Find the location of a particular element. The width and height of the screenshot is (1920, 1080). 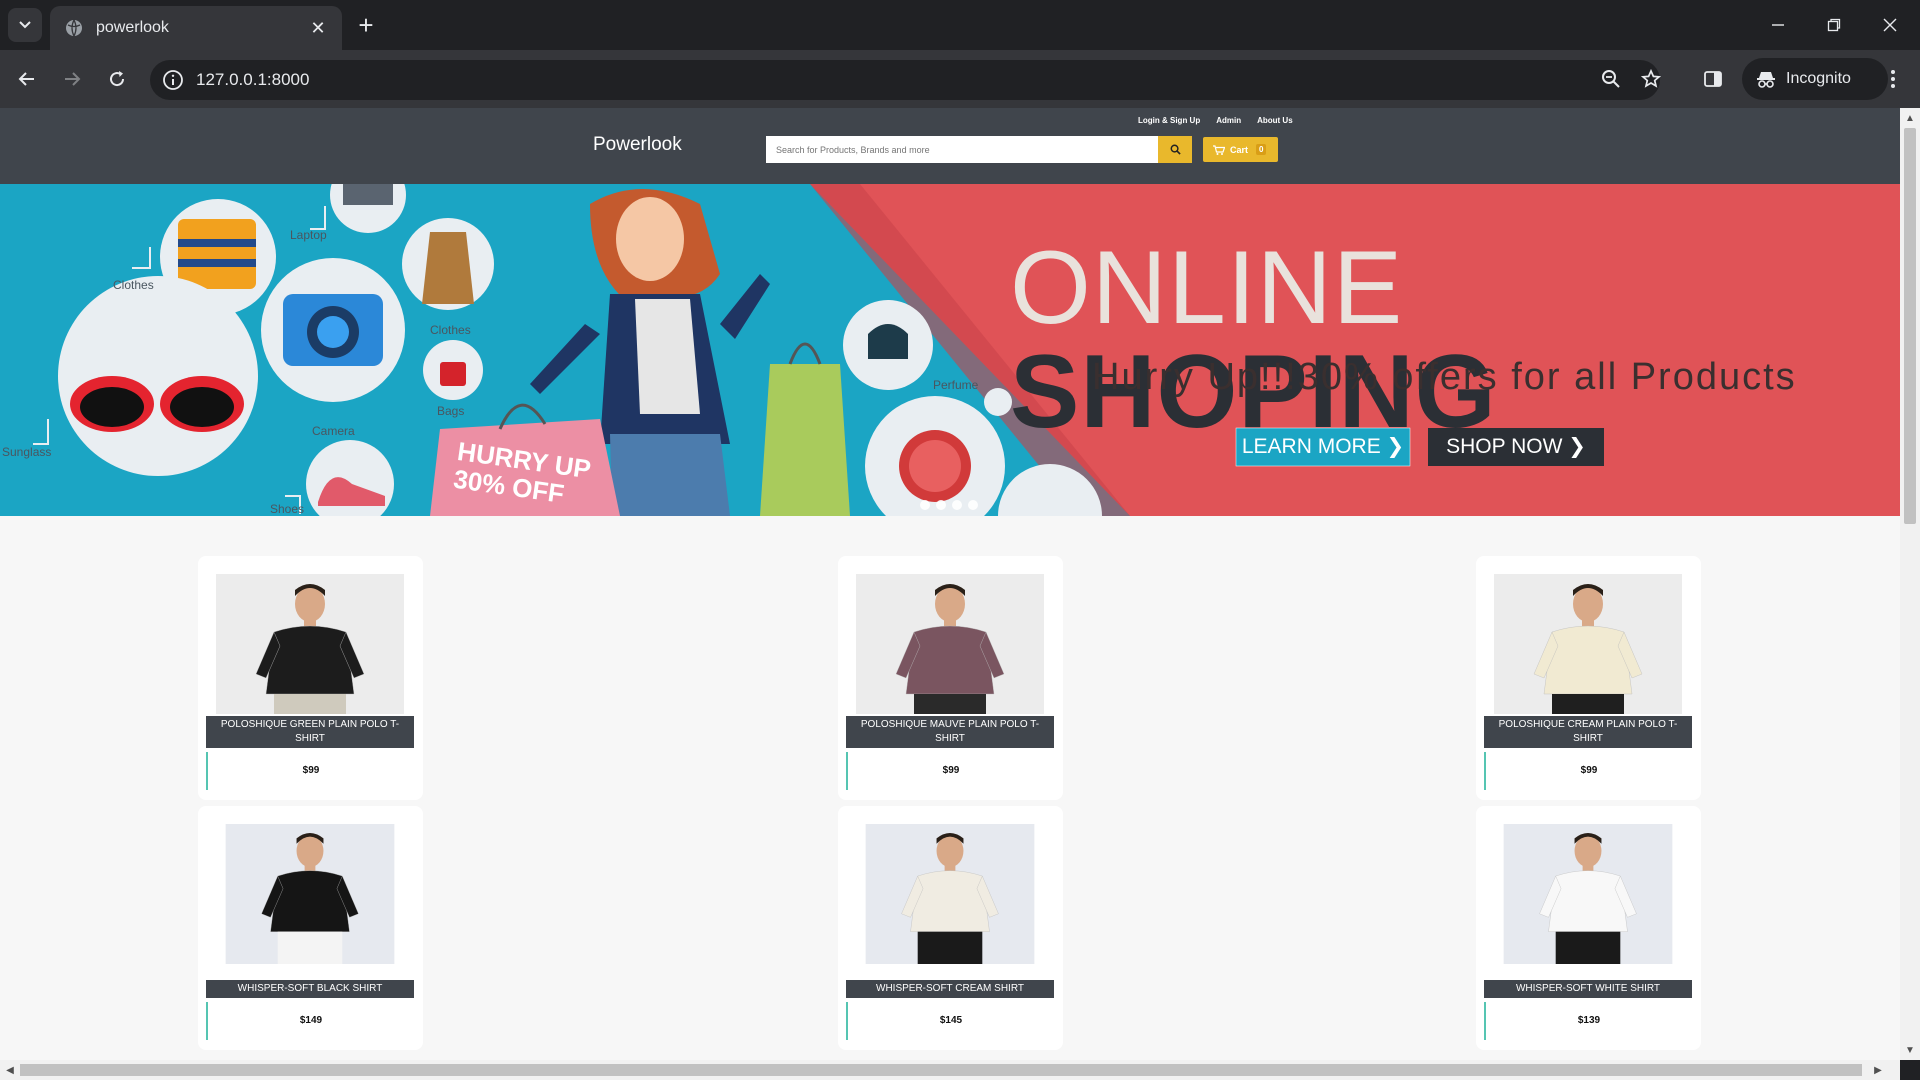

close-icon is located at coordinates (1890, 25).